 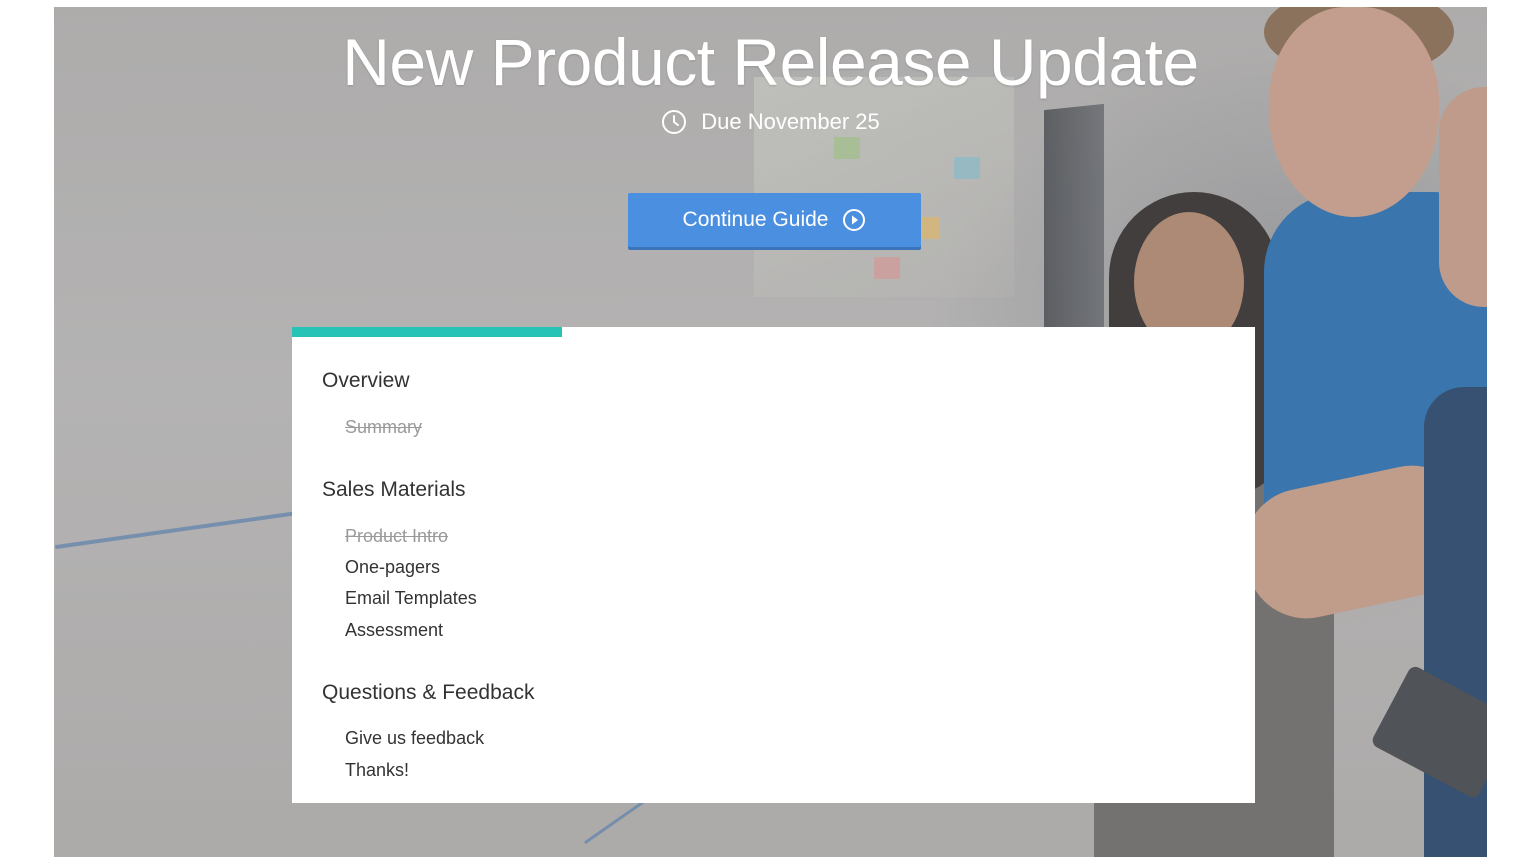 I want to click on section-heading-sales-materials: Sales Materials, so click(x=394, y=489).